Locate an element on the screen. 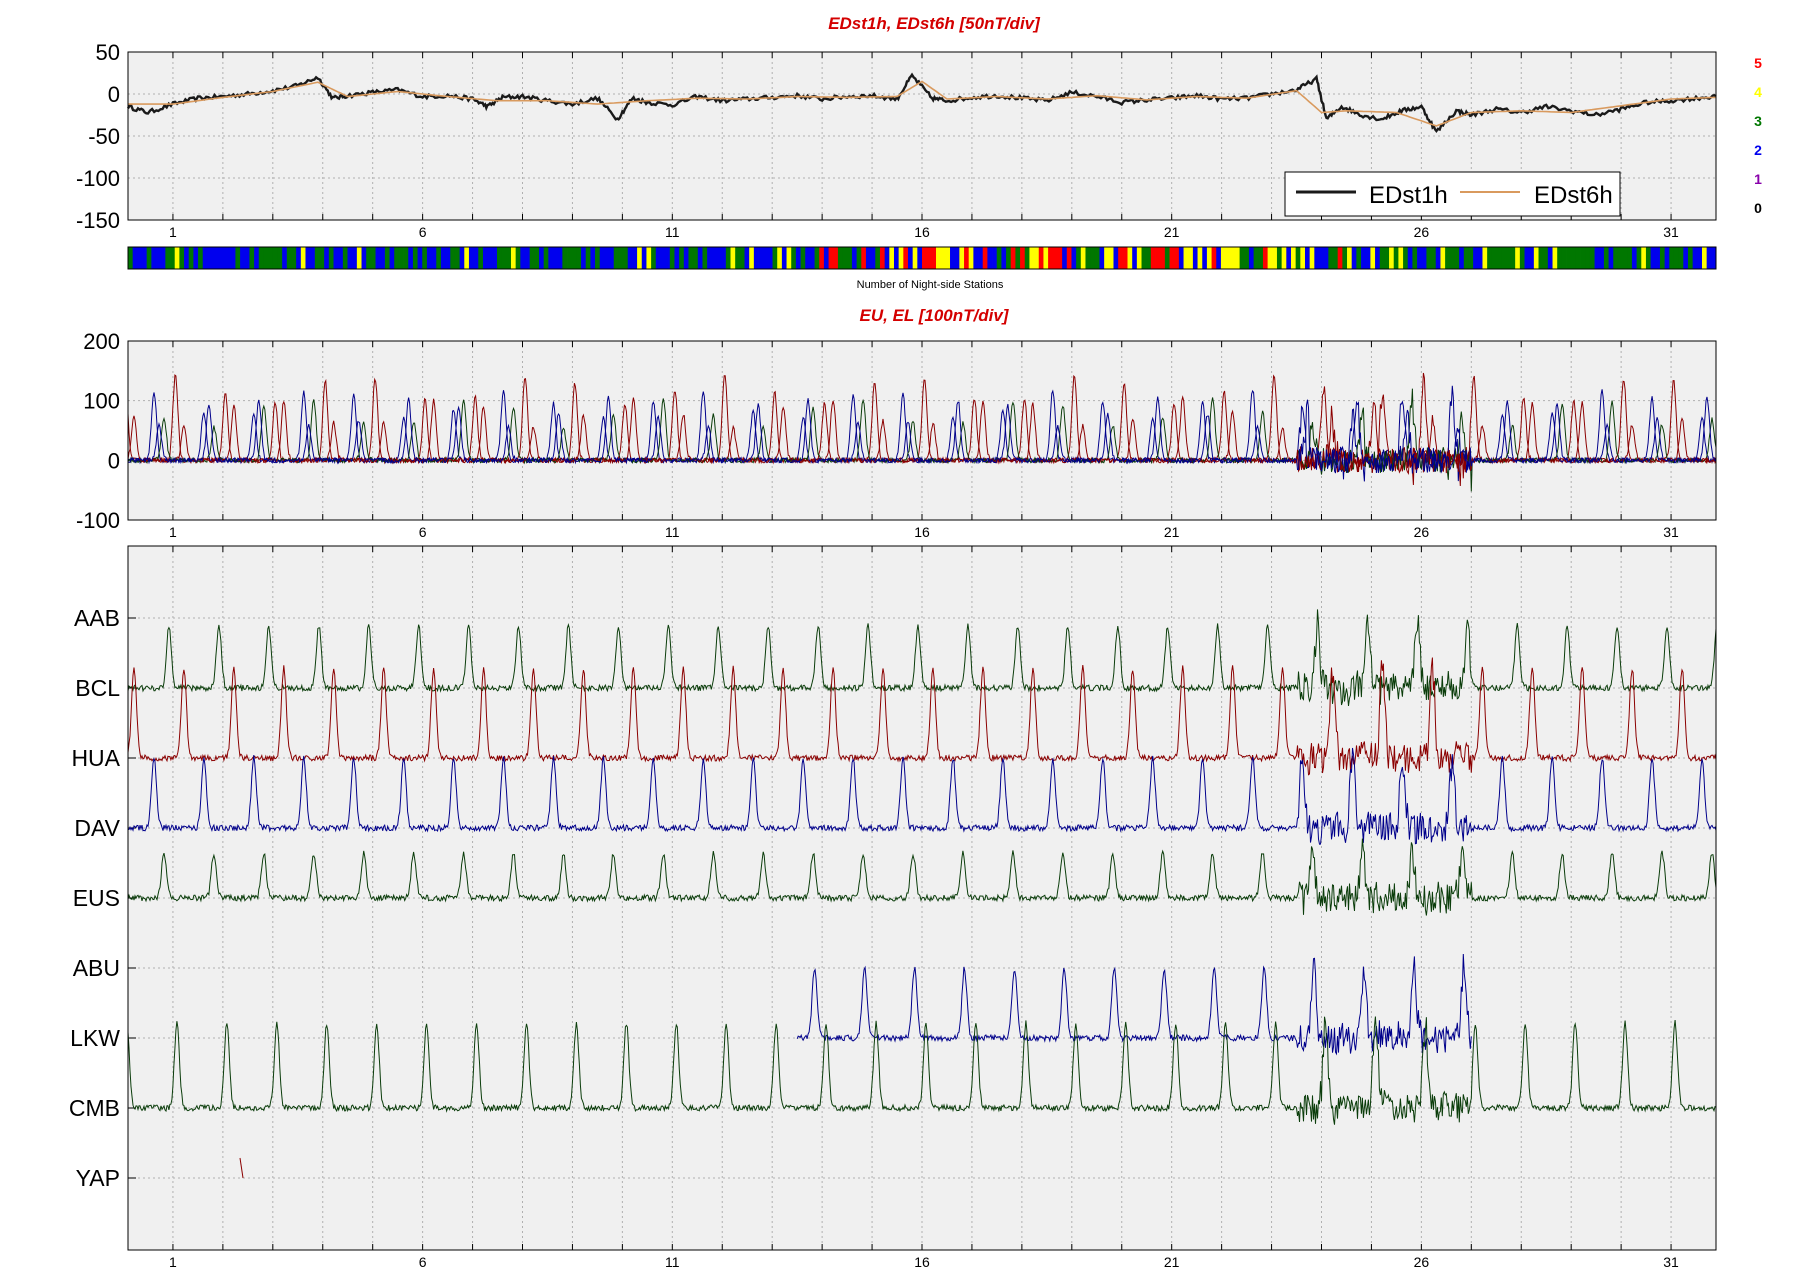 The width and height of the screenshot is (1801, 1268). x-tick-label: 6 is located at coordinates (423, 532).